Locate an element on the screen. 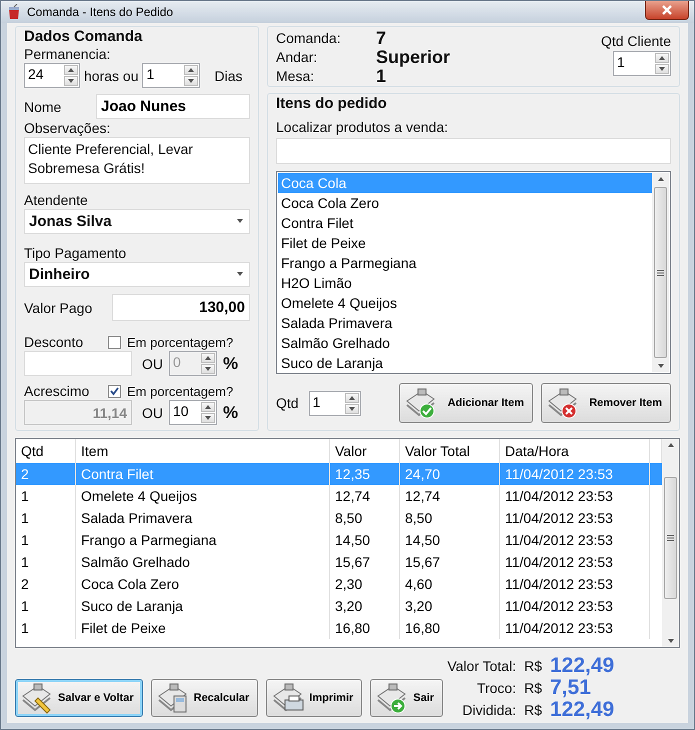  table-cell: Salada Primavera is located at coordinates (203, 518).